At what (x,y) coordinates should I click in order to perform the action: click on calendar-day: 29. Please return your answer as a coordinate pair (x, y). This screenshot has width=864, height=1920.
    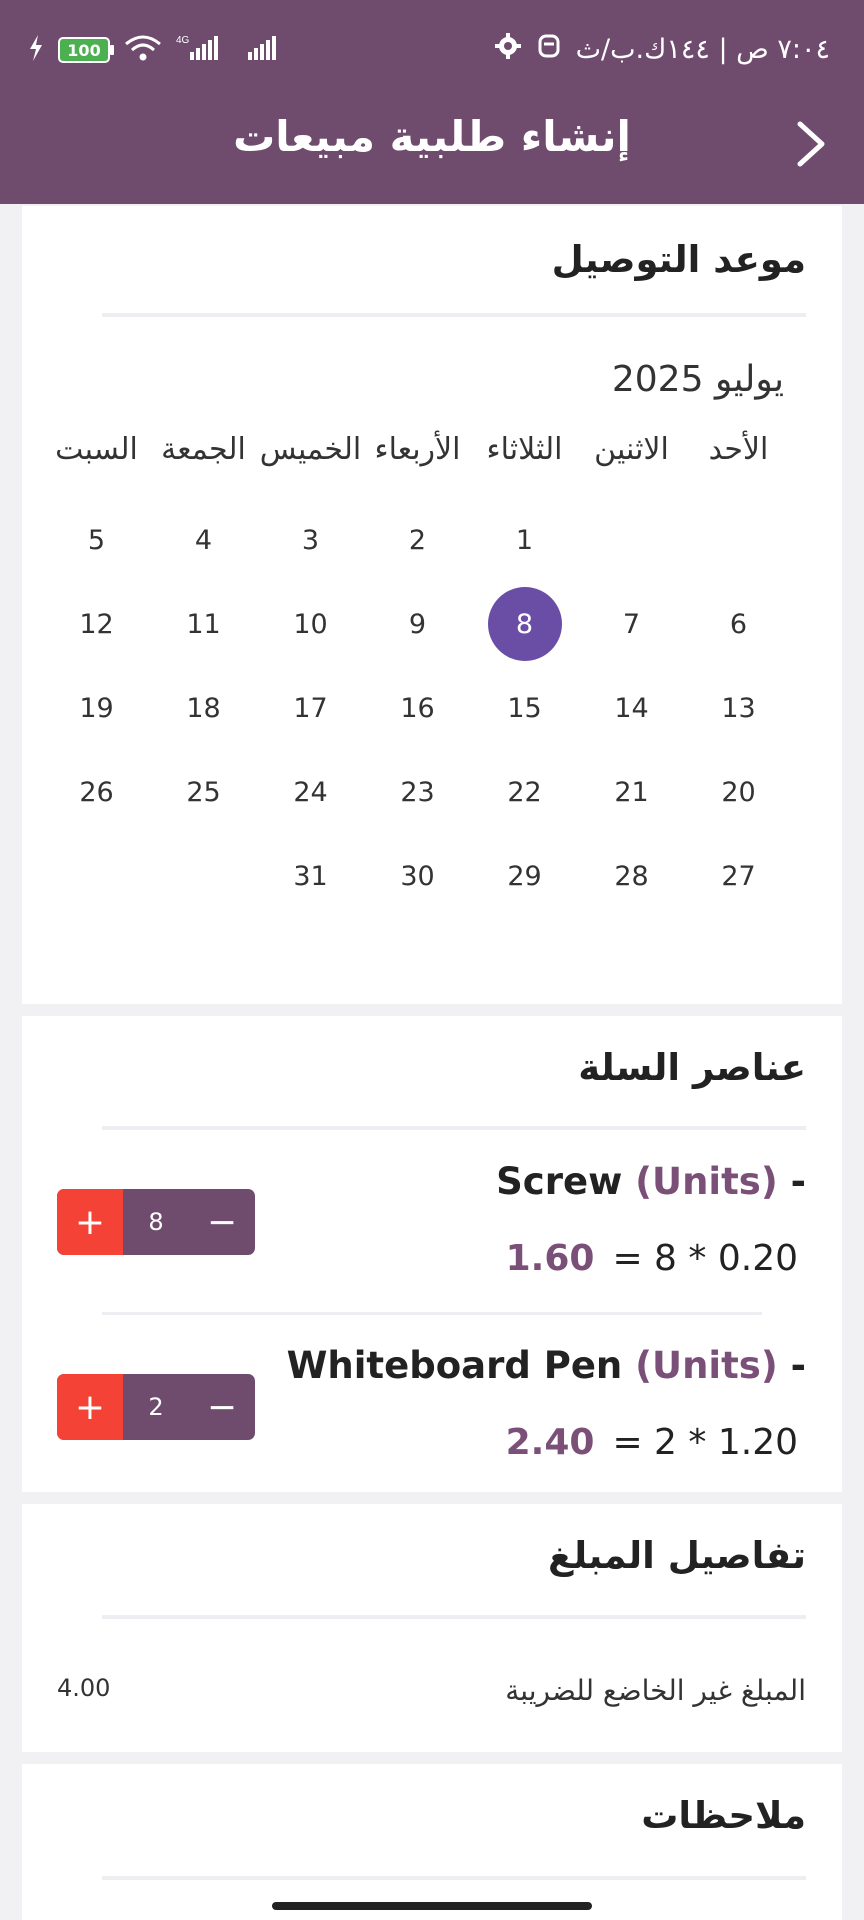
    Looking at the image, I should click on (524, 876).